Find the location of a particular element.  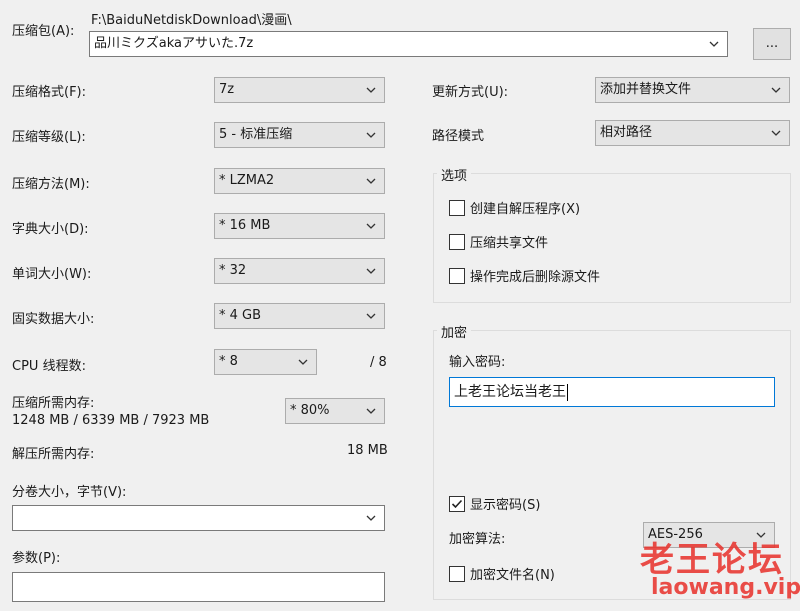

word-label: 单词大小(W): is located at coordinates (52, 274).